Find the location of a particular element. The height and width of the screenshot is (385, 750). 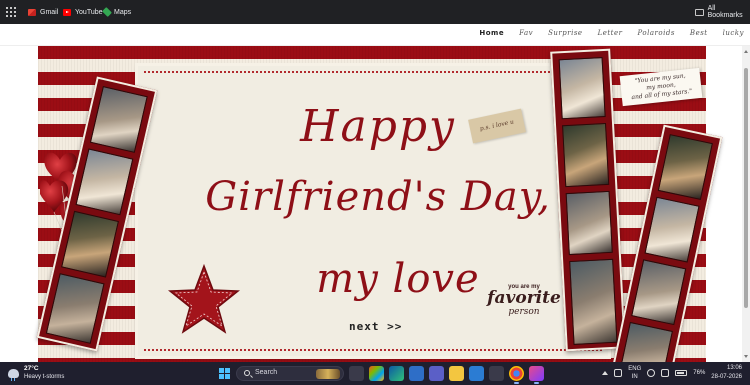

bookmark-label: YouTube is located at coordinates (89, 12).